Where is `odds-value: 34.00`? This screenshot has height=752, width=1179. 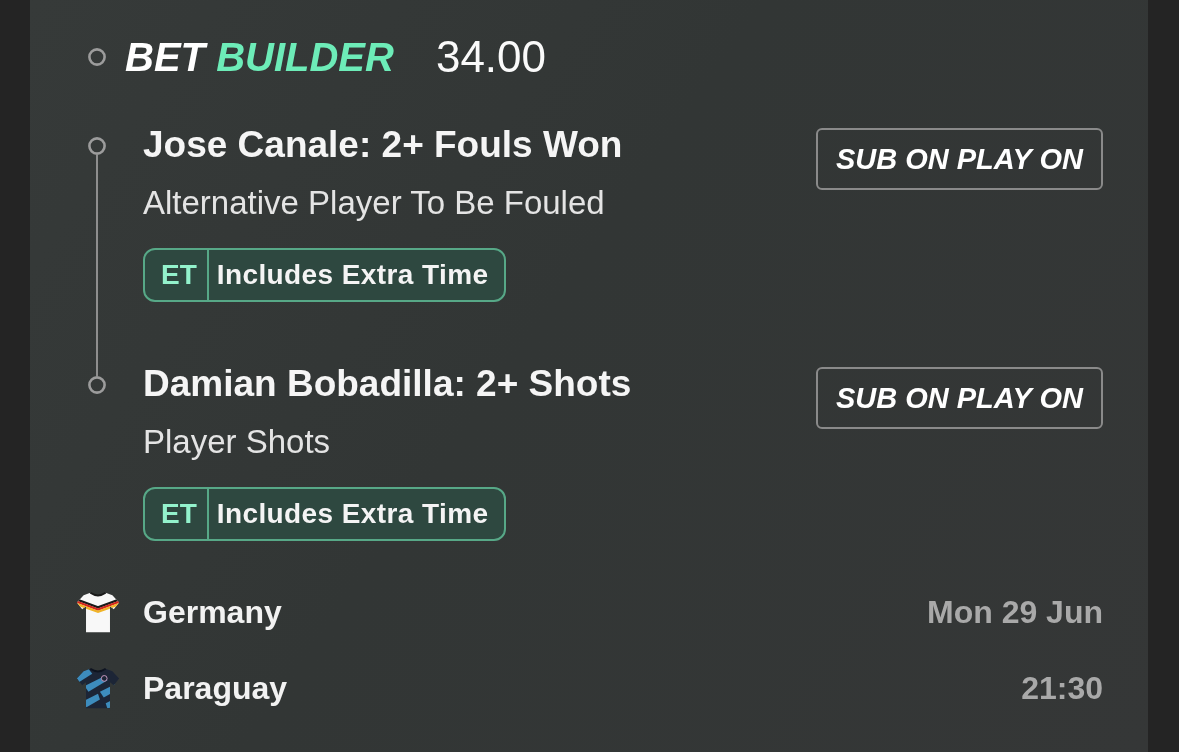 odds-value: 34.00 is located at coordinates (490, 57).